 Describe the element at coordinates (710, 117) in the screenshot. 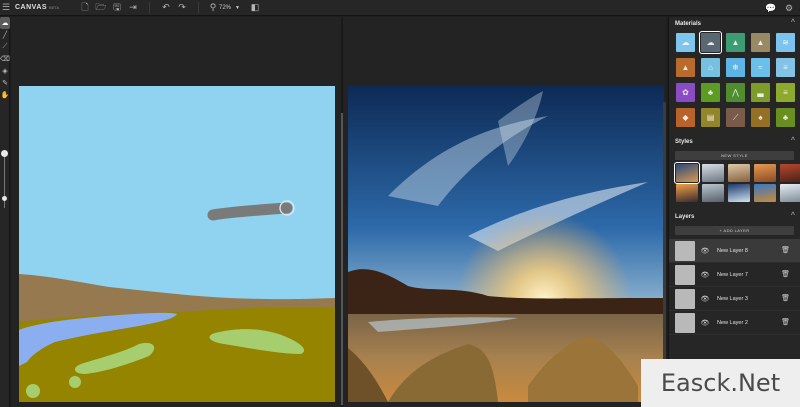

I see `material-sand: ▤` at that location.